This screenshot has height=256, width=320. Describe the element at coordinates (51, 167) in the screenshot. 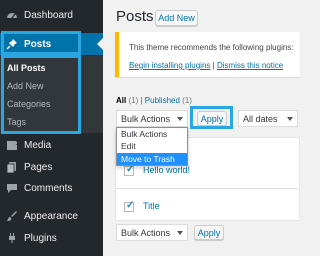

I see `menu-pages: Pages` at that location.